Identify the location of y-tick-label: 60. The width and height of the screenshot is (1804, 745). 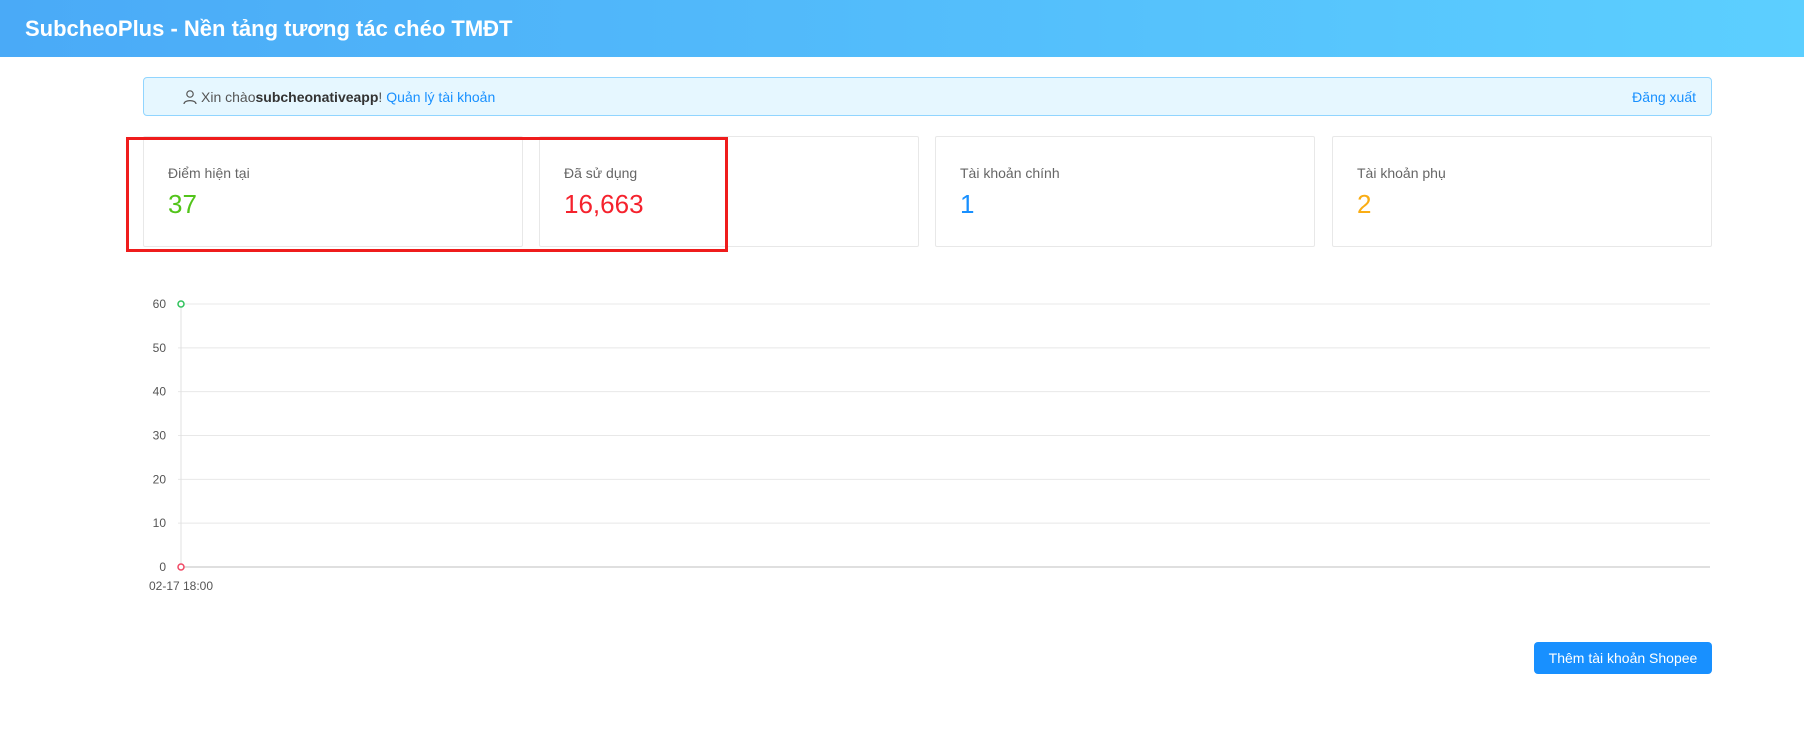
(160, 304).